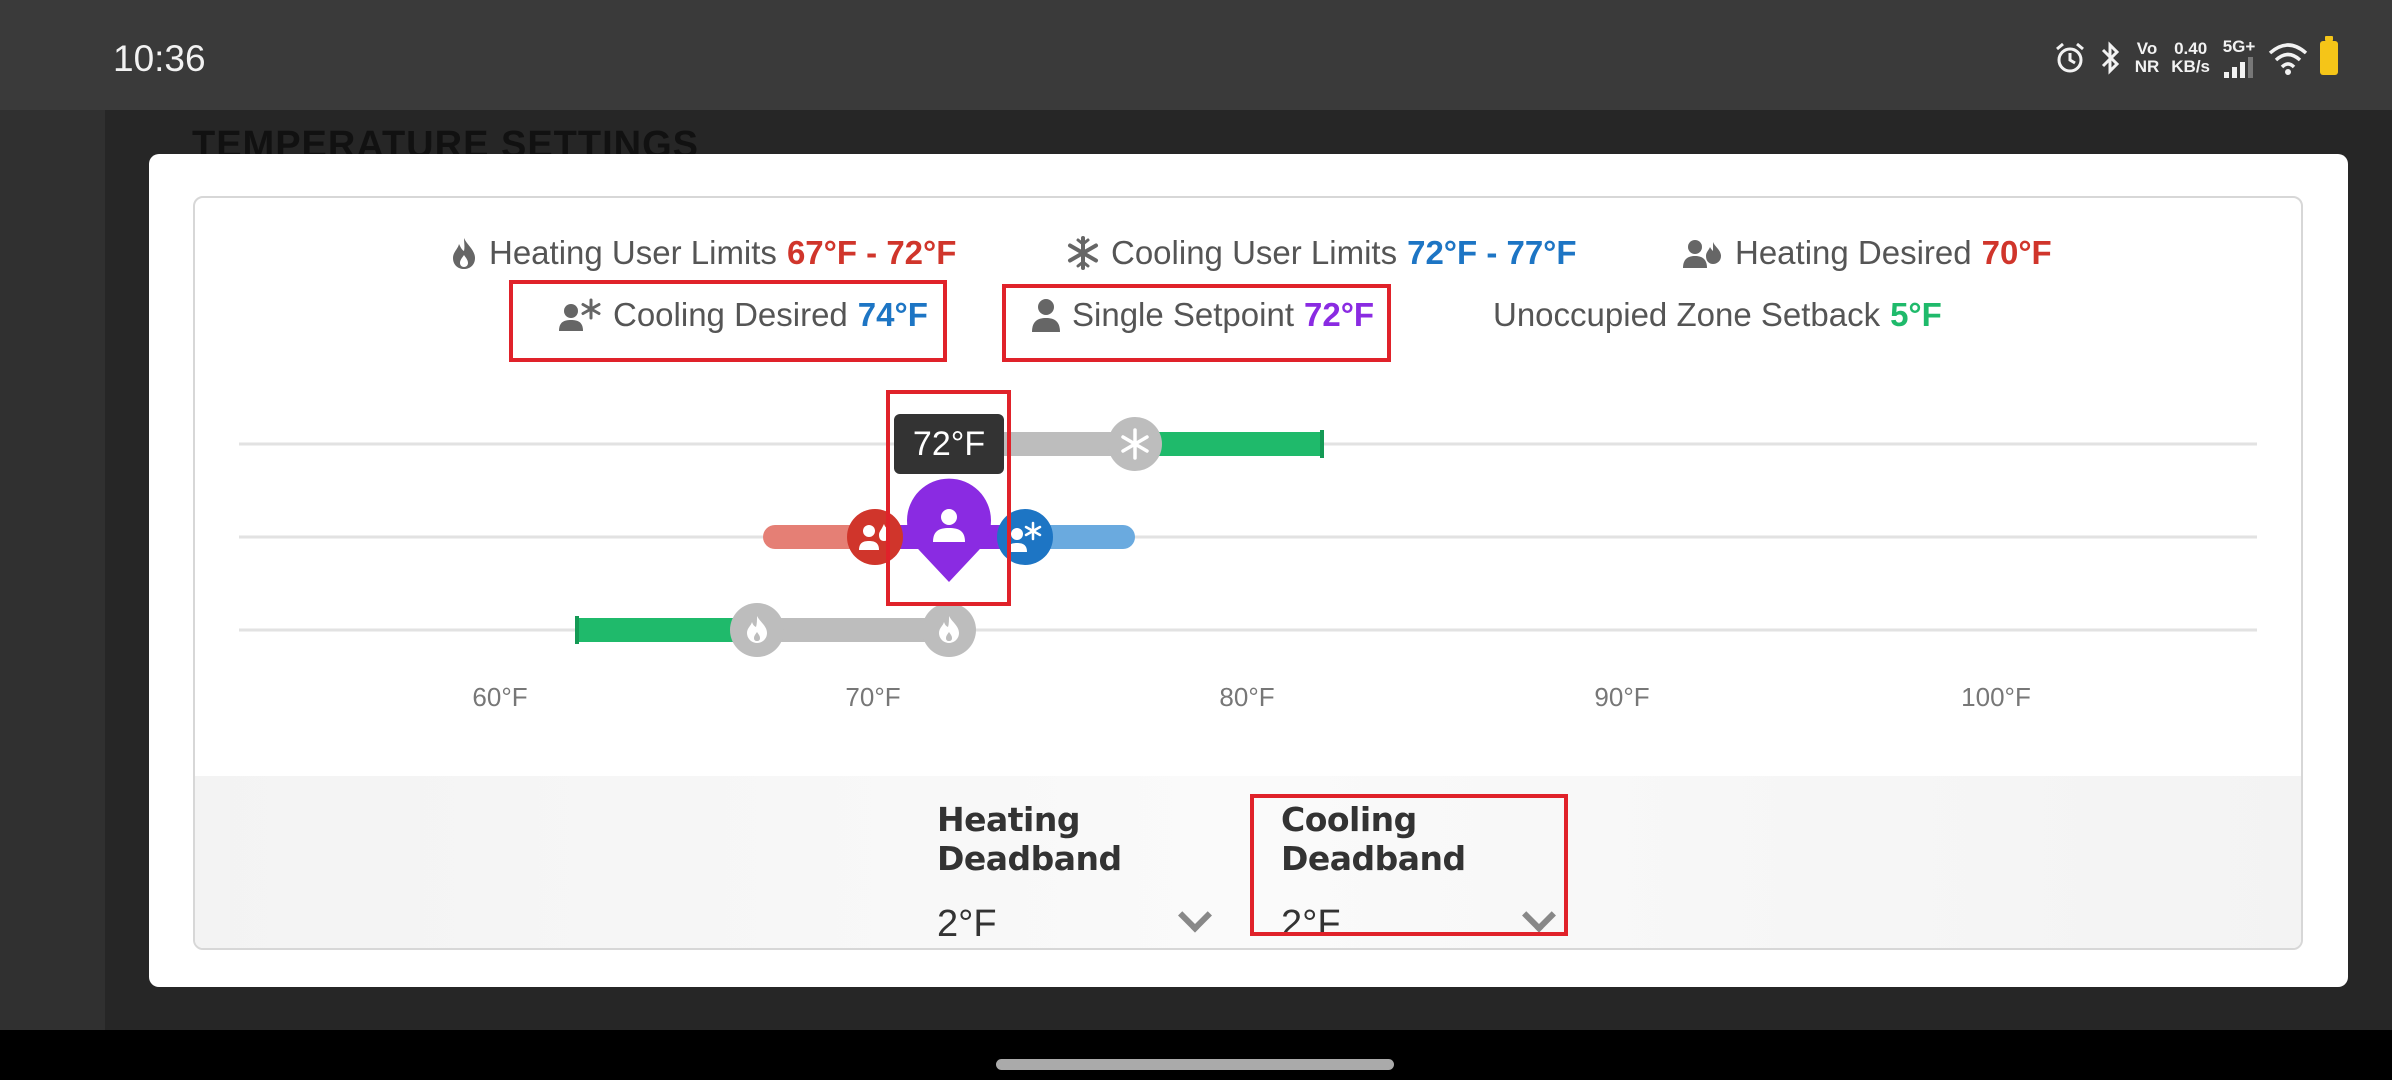 The width and height of the screenshot is (2392, 1080). I want to click on home-indicator, so click(1195, 1064).